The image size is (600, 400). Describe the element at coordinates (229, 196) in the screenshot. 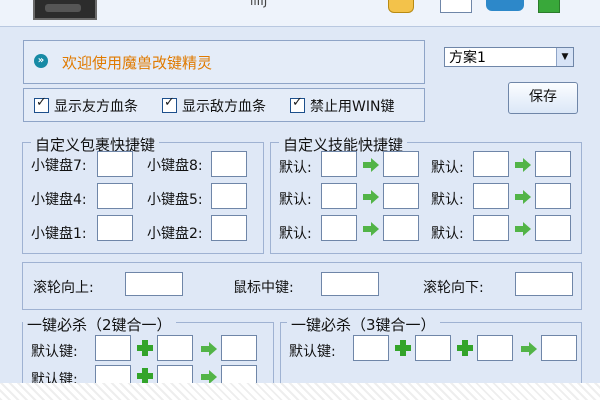

I see `numpad-5-input` at that location.